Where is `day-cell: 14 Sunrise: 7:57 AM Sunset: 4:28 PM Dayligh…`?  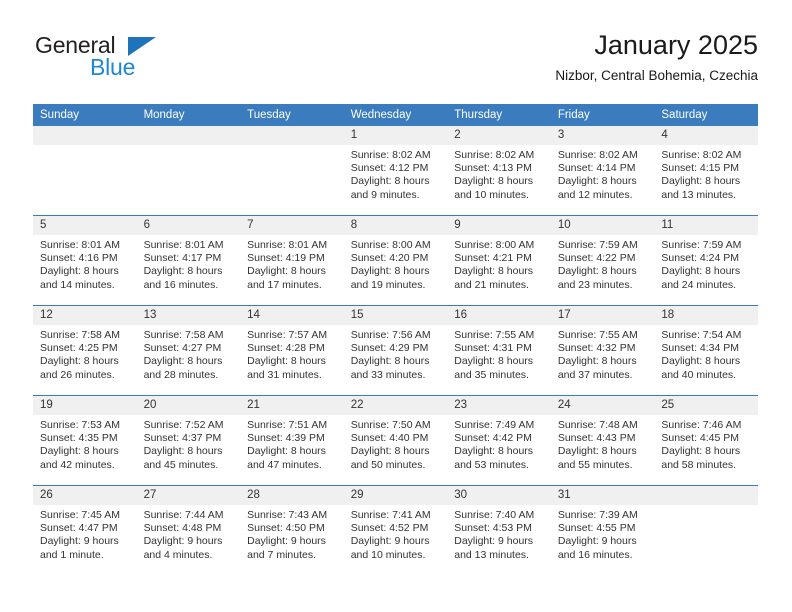
day-cell: 14 Sunrise: 7:57 AM Sunset: 4:28 PM Dayligh… is located at coordinates (292, 350).